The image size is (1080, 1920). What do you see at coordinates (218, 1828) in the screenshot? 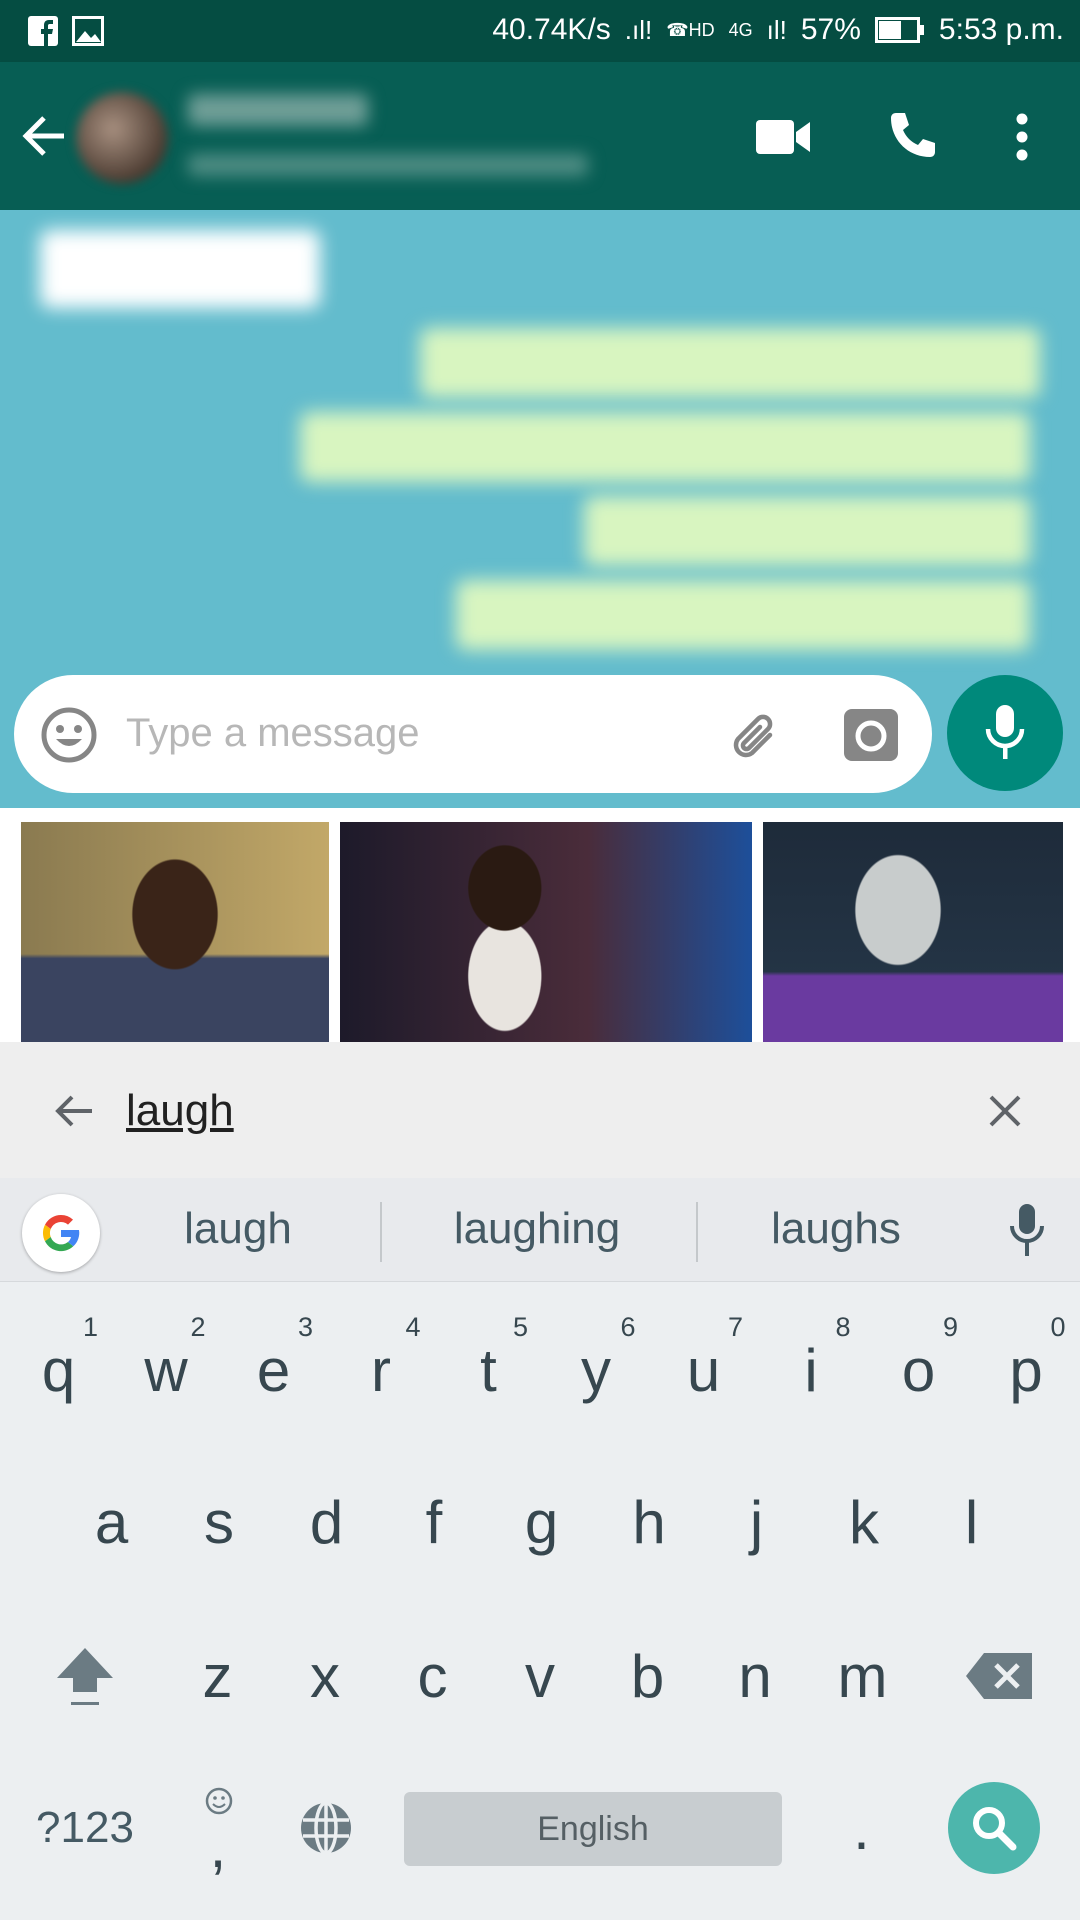
I see `comma-key: ,` at bounding box center [218, 1828].